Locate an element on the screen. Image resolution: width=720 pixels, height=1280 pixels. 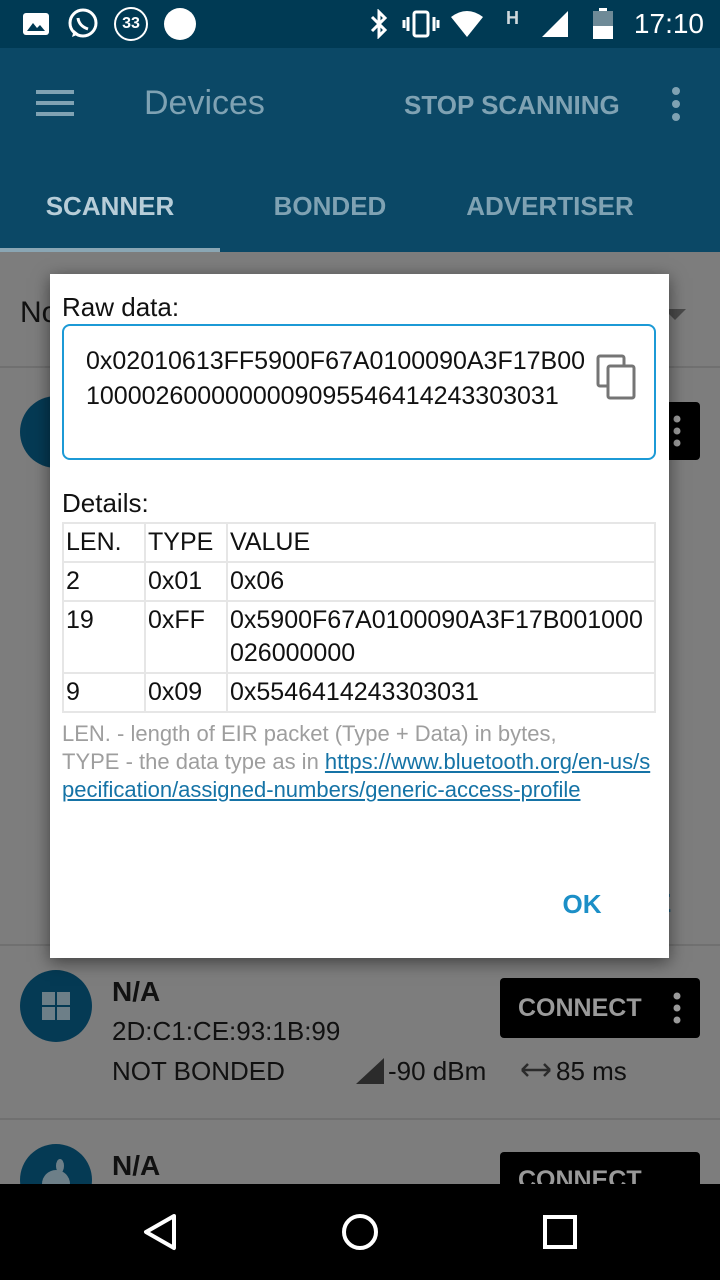
table-header-row: LEN. TYPE VALUE is located at coordinates (359, 542).